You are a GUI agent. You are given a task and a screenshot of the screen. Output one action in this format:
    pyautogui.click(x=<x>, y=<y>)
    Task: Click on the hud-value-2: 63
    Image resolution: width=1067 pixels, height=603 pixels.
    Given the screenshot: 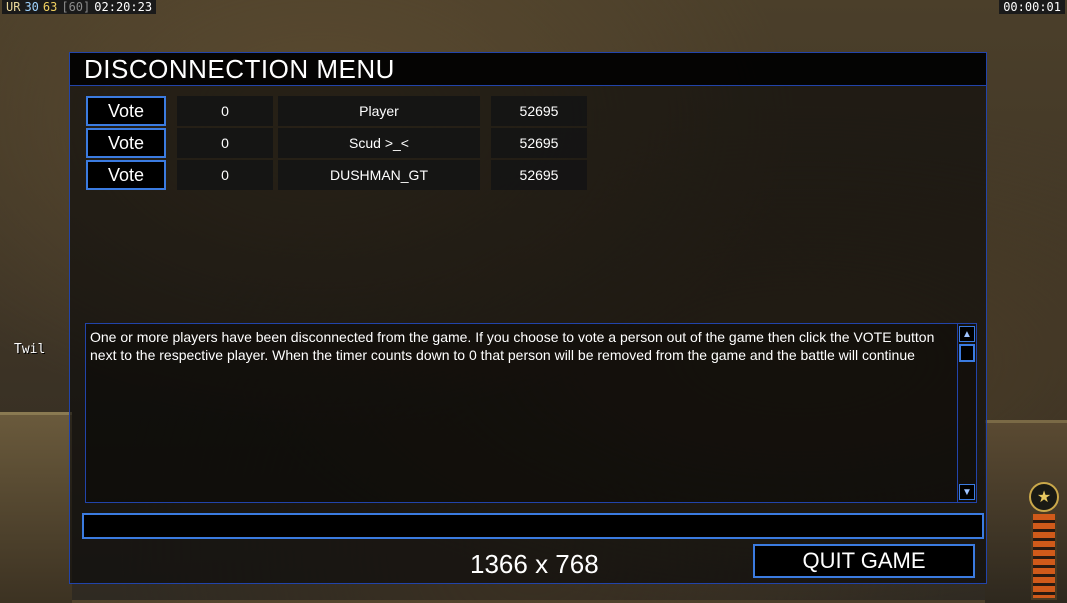 What is the action you would take?
    pyautogui.click(x=50, y=7)
    